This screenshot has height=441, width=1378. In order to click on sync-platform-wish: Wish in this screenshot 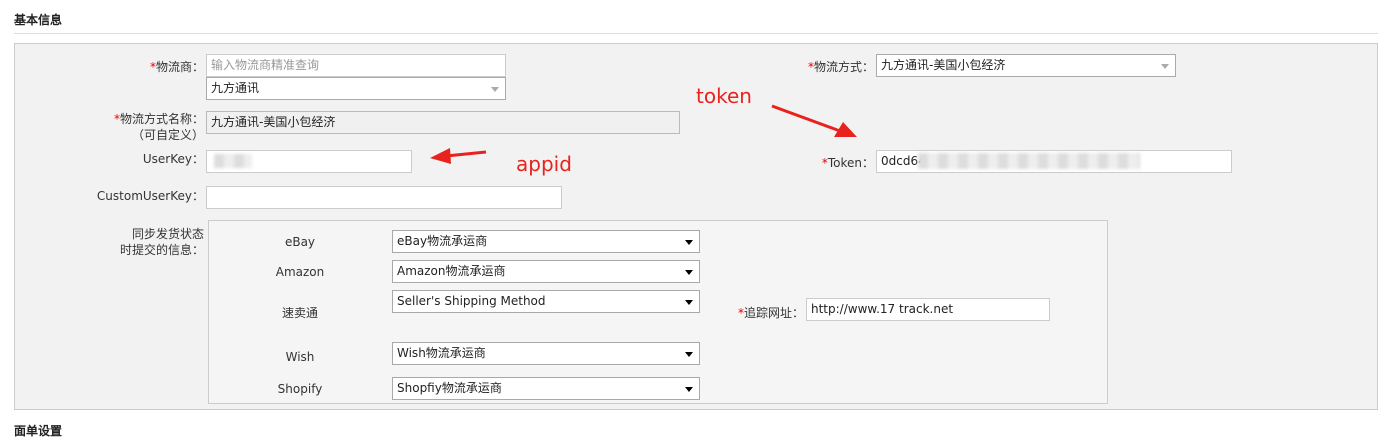, I will do `click(300, 357)`.